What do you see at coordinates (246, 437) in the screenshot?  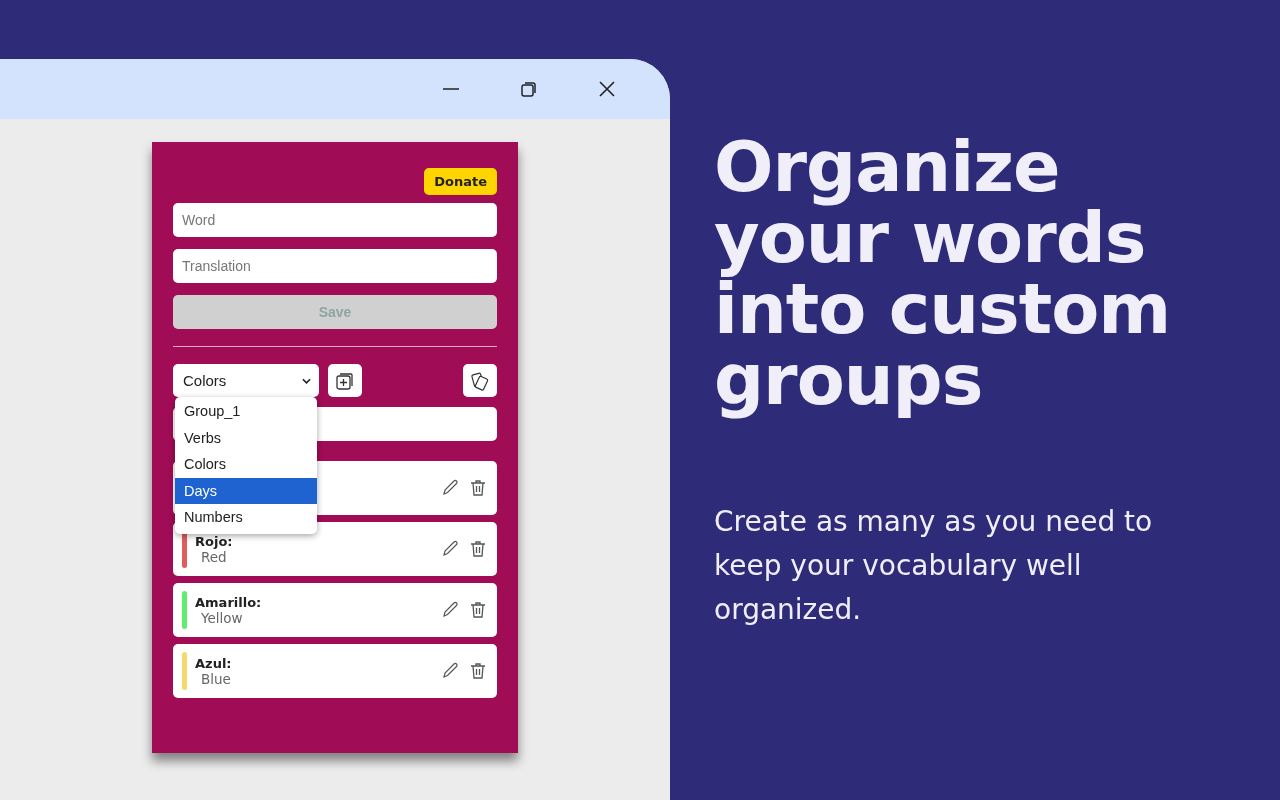 I see `dropdown-option: Verbs` at bounding box center [246, 437].